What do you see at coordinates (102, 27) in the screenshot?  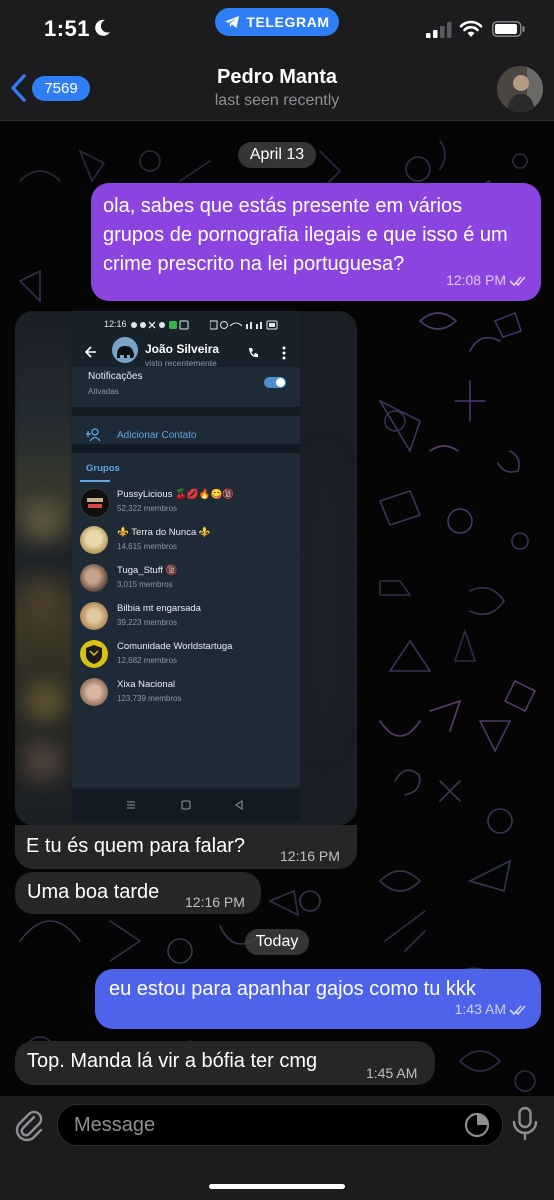 I see `moon-icon` at bounding box center [102, 27].